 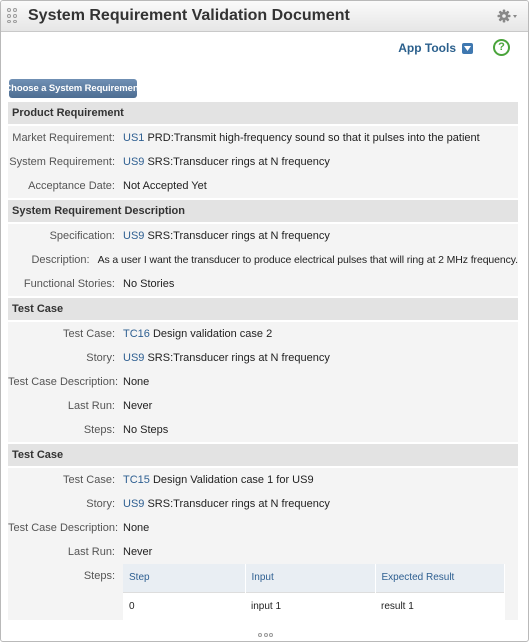 What do you see at coordinates (265, 635) in the screenshot?
I see `resize-handle-icon` at bounding box center [265, 635].